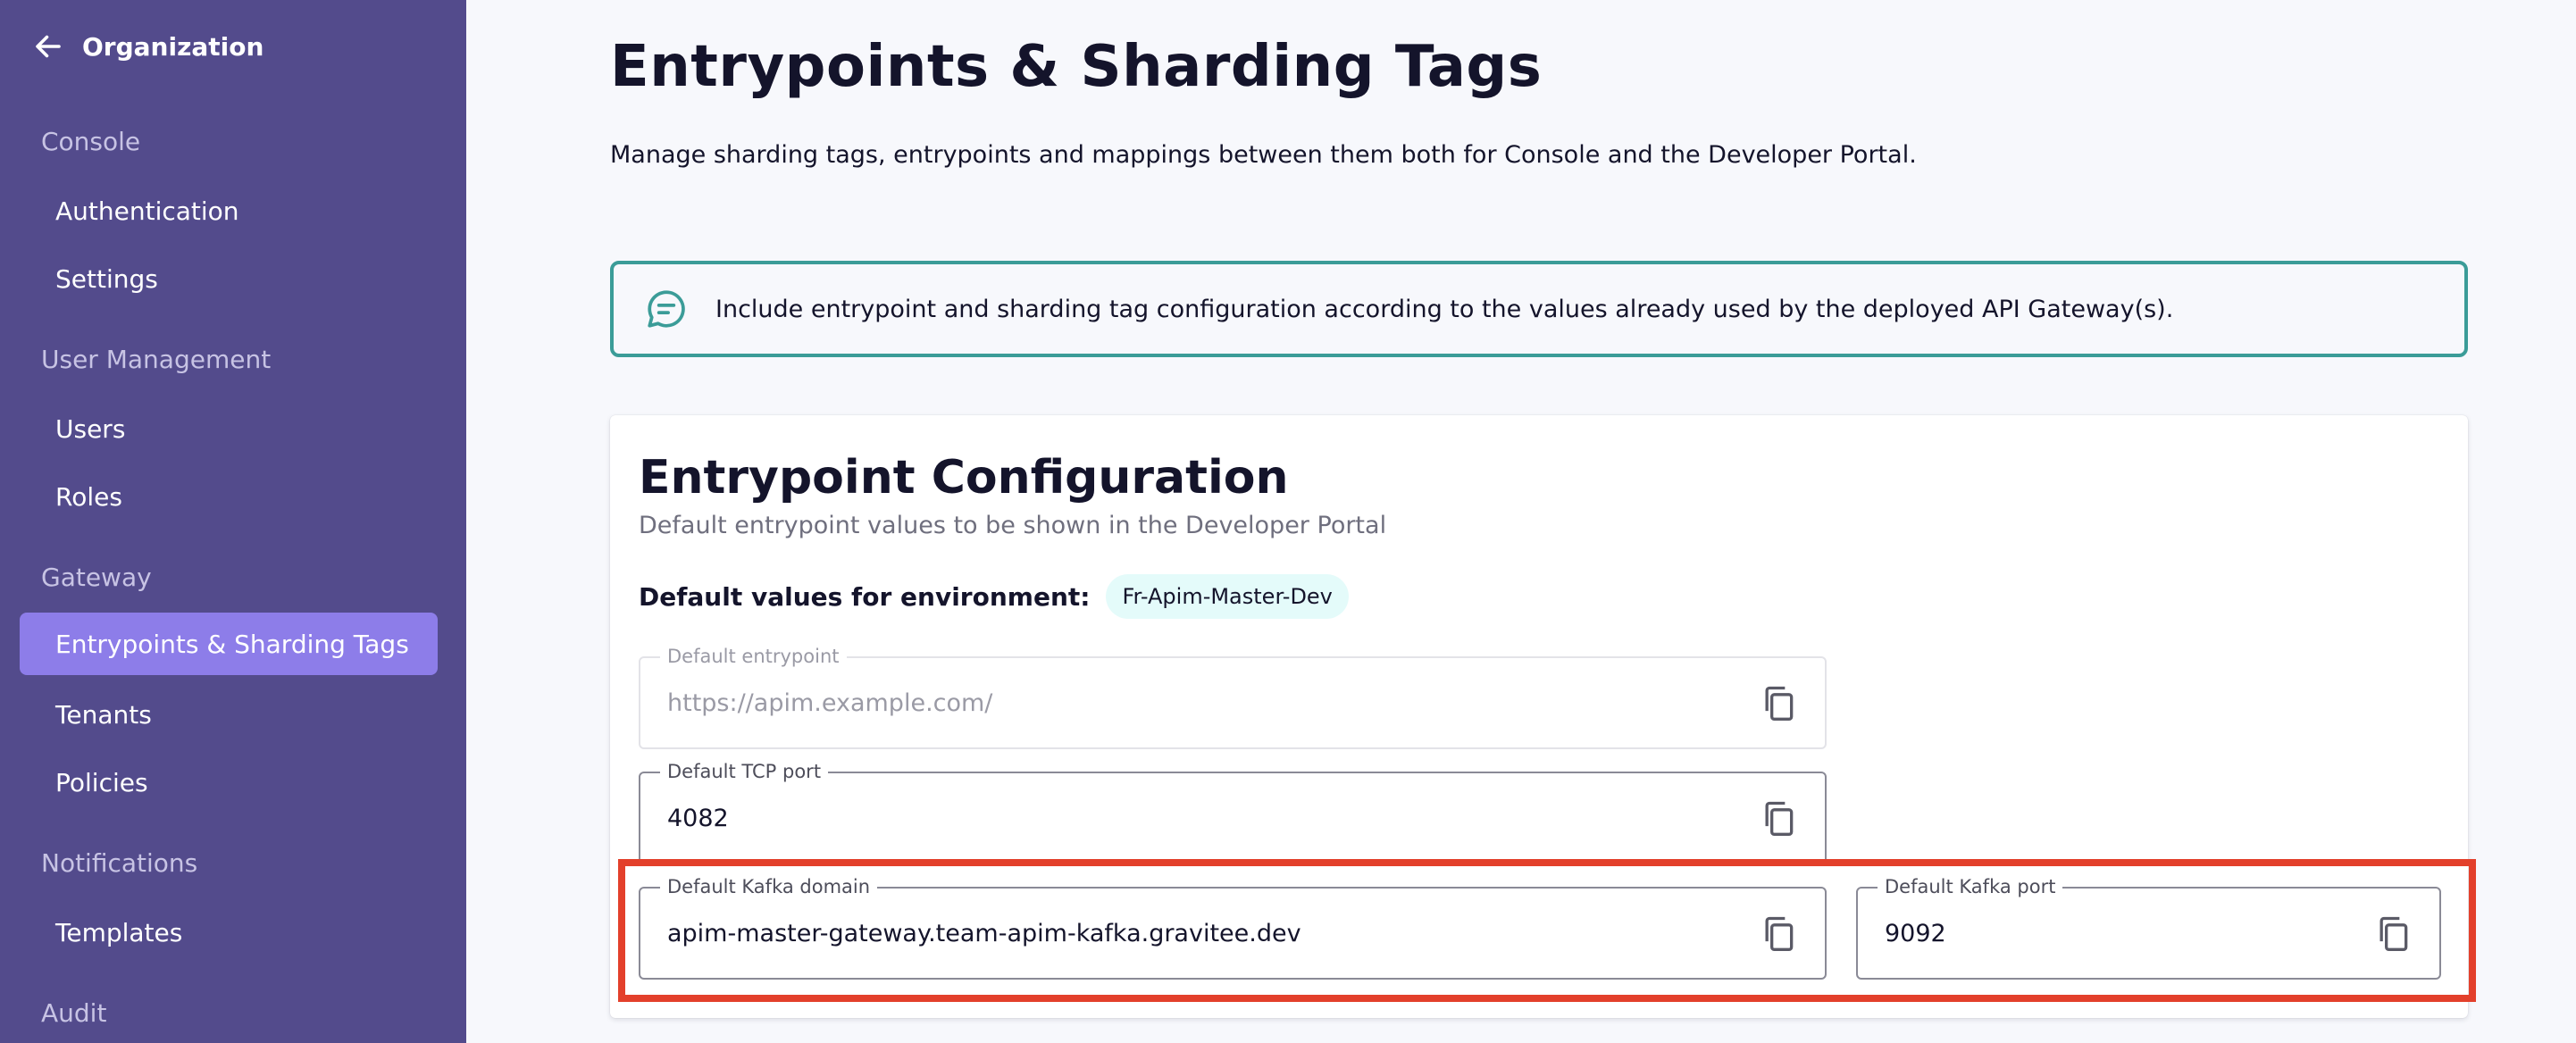 The image size is (2576, 1043). Describe the element at coordinates (229, 782) in the screenshot. I see `sidebar-item-policies: Policies` at that location.